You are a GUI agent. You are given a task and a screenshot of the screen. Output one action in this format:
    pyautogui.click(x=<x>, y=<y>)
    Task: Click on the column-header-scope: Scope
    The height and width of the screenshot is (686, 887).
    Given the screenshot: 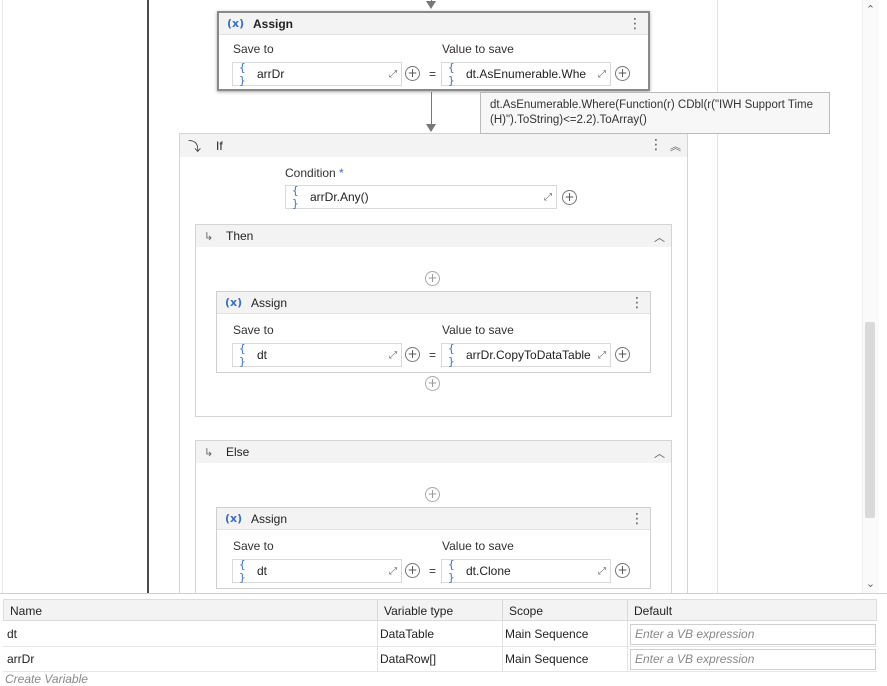 What is the action you would take?
    pyautogui.click(x=565, y=611)
    